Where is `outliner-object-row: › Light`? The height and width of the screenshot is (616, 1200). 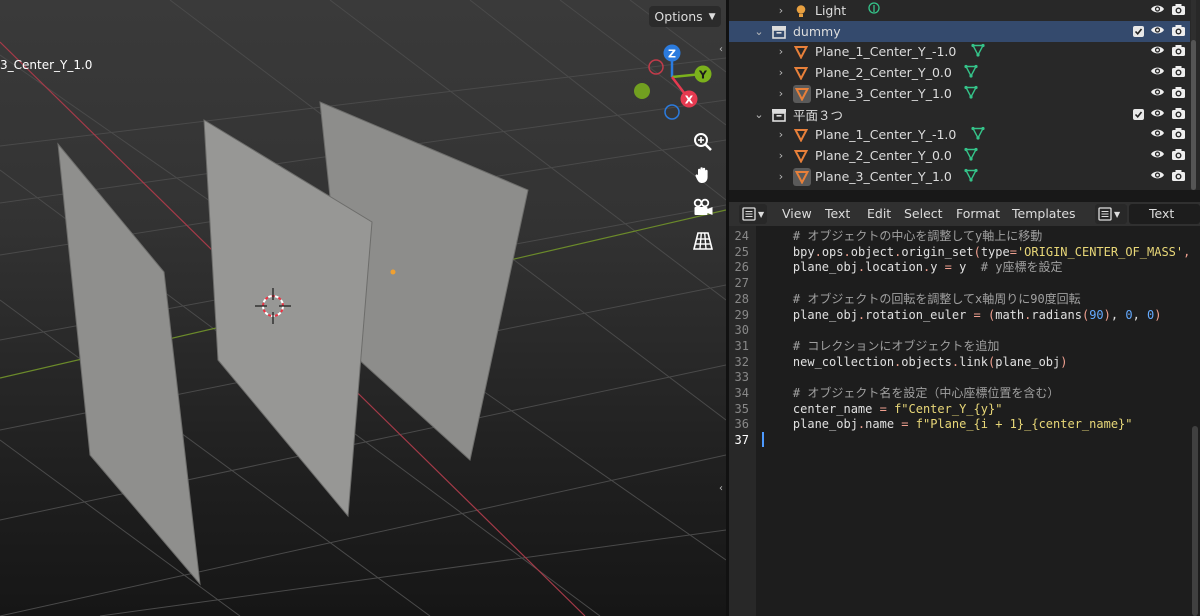 outliner-object-row: › Light is located at coordinates (959, 10).